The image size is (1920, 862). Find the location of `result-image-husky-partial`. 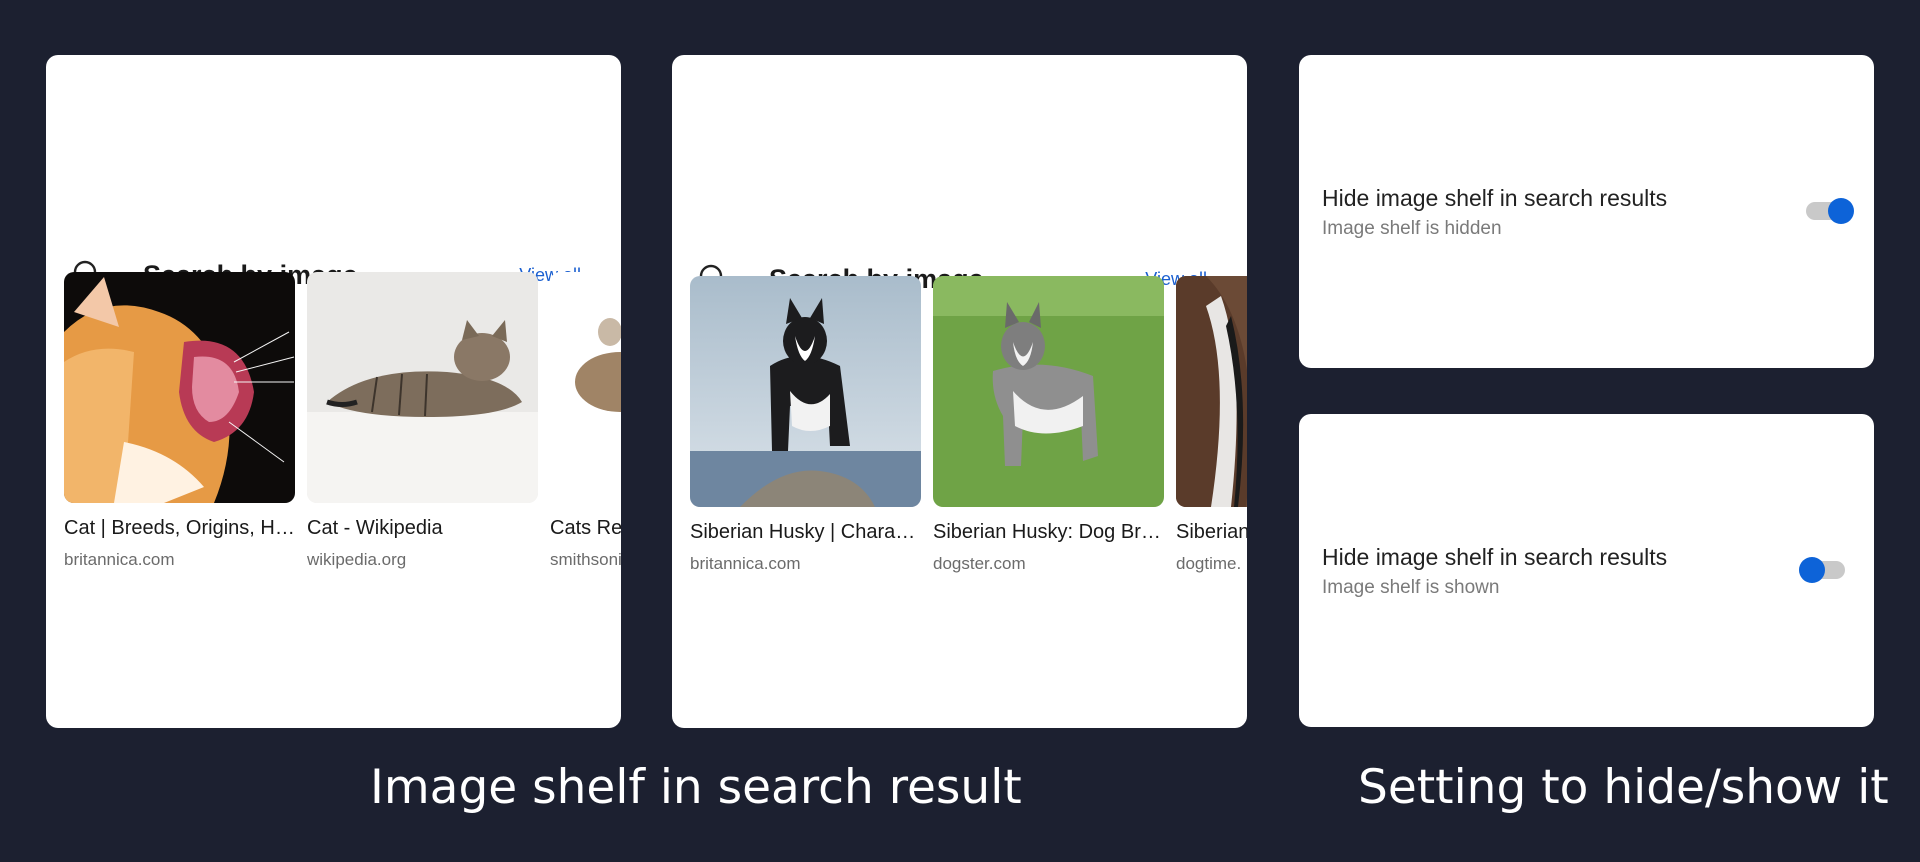

result-image-husky-partial is located at coordinates (1211, 391).